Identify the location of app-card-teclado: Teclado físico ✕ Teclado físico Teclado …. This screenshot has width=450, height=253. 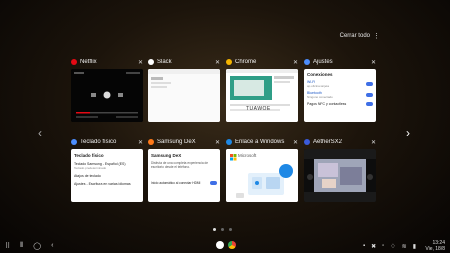
(107, 169).